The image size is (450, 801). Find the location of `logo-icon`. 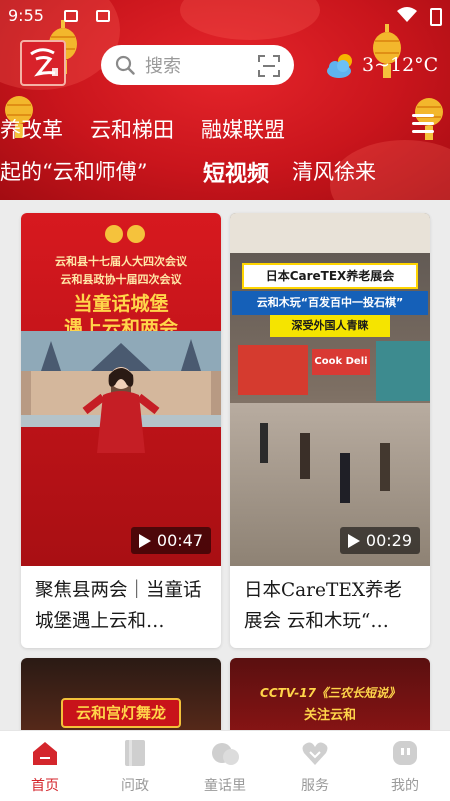

logo-icon is located at coordinates (44, 62).